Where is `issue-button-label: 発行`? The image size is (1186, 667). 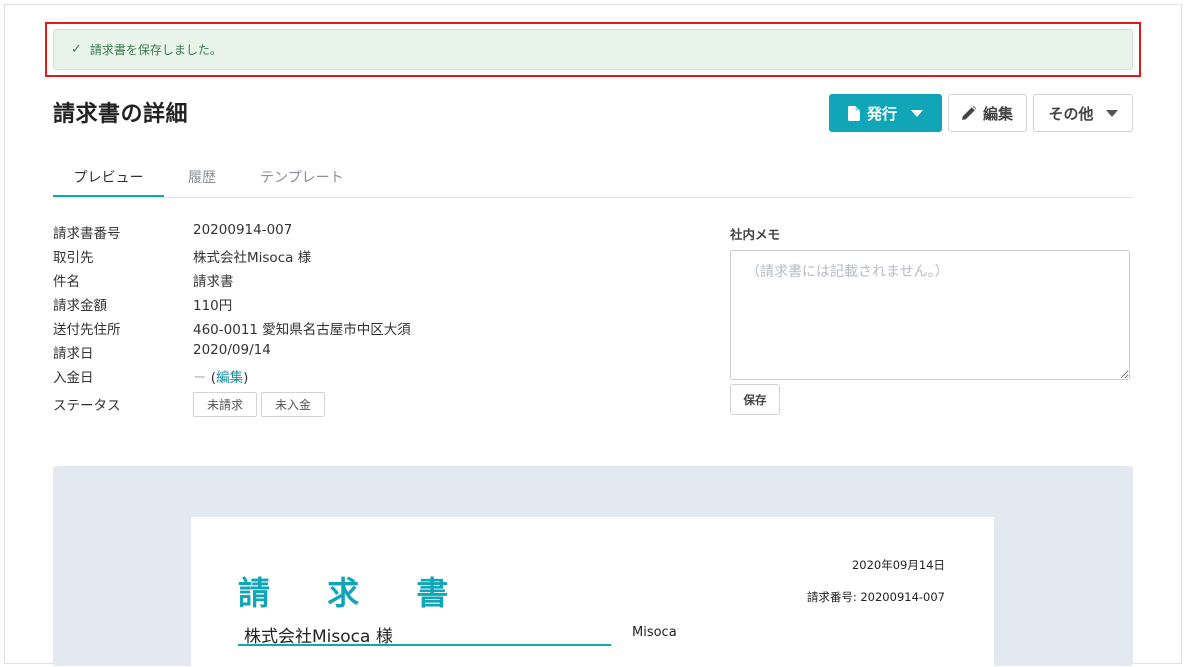
issue-button-label: 発行 is located at coordinates (881, 113).